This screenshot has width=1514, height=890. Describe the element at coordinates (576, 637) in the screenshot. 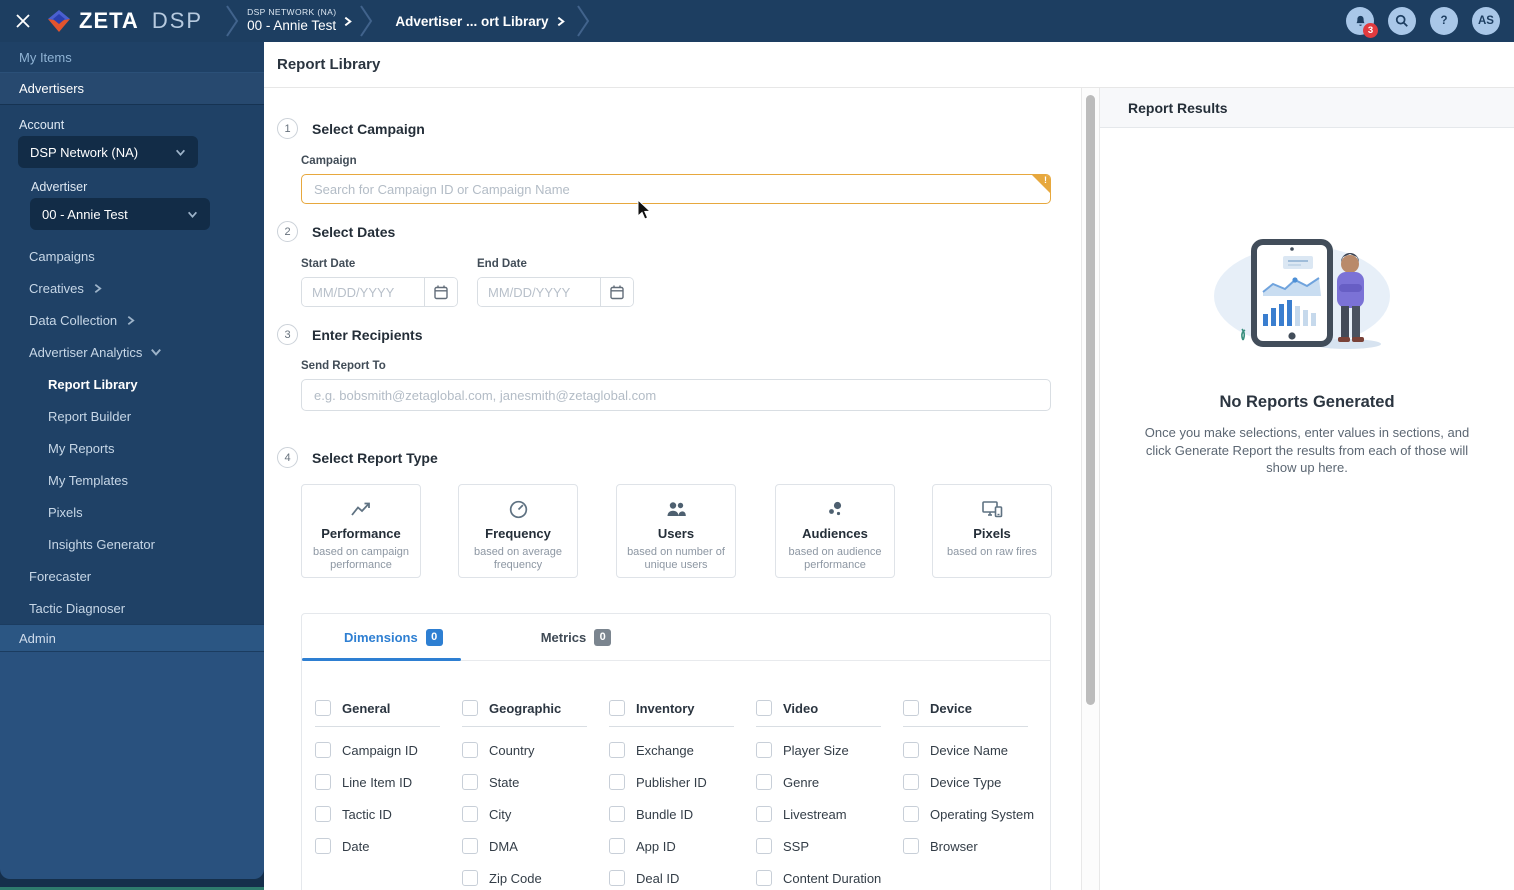

I see `tab-metrics: Metrics 0` at that location.